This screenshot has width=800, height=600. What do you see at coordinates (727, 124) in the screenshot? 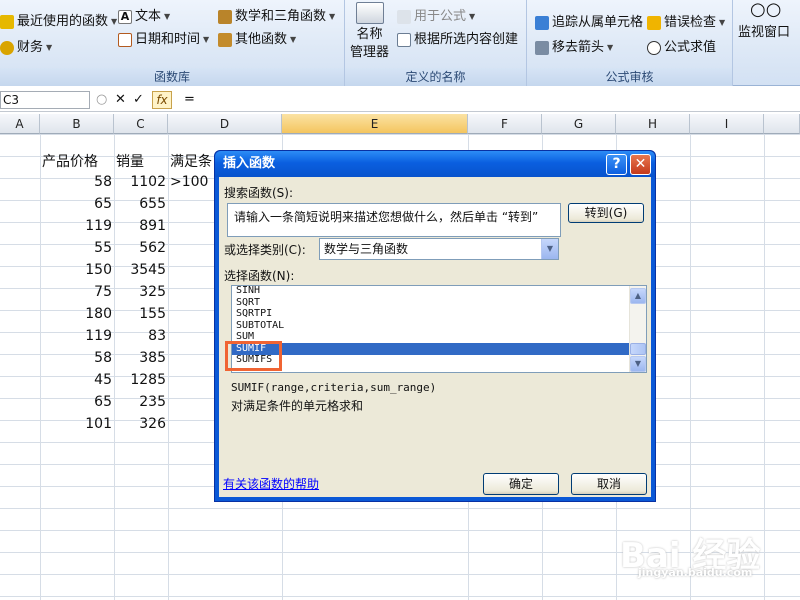
I see `column-header-i: I` at bounding box center [727, 124].